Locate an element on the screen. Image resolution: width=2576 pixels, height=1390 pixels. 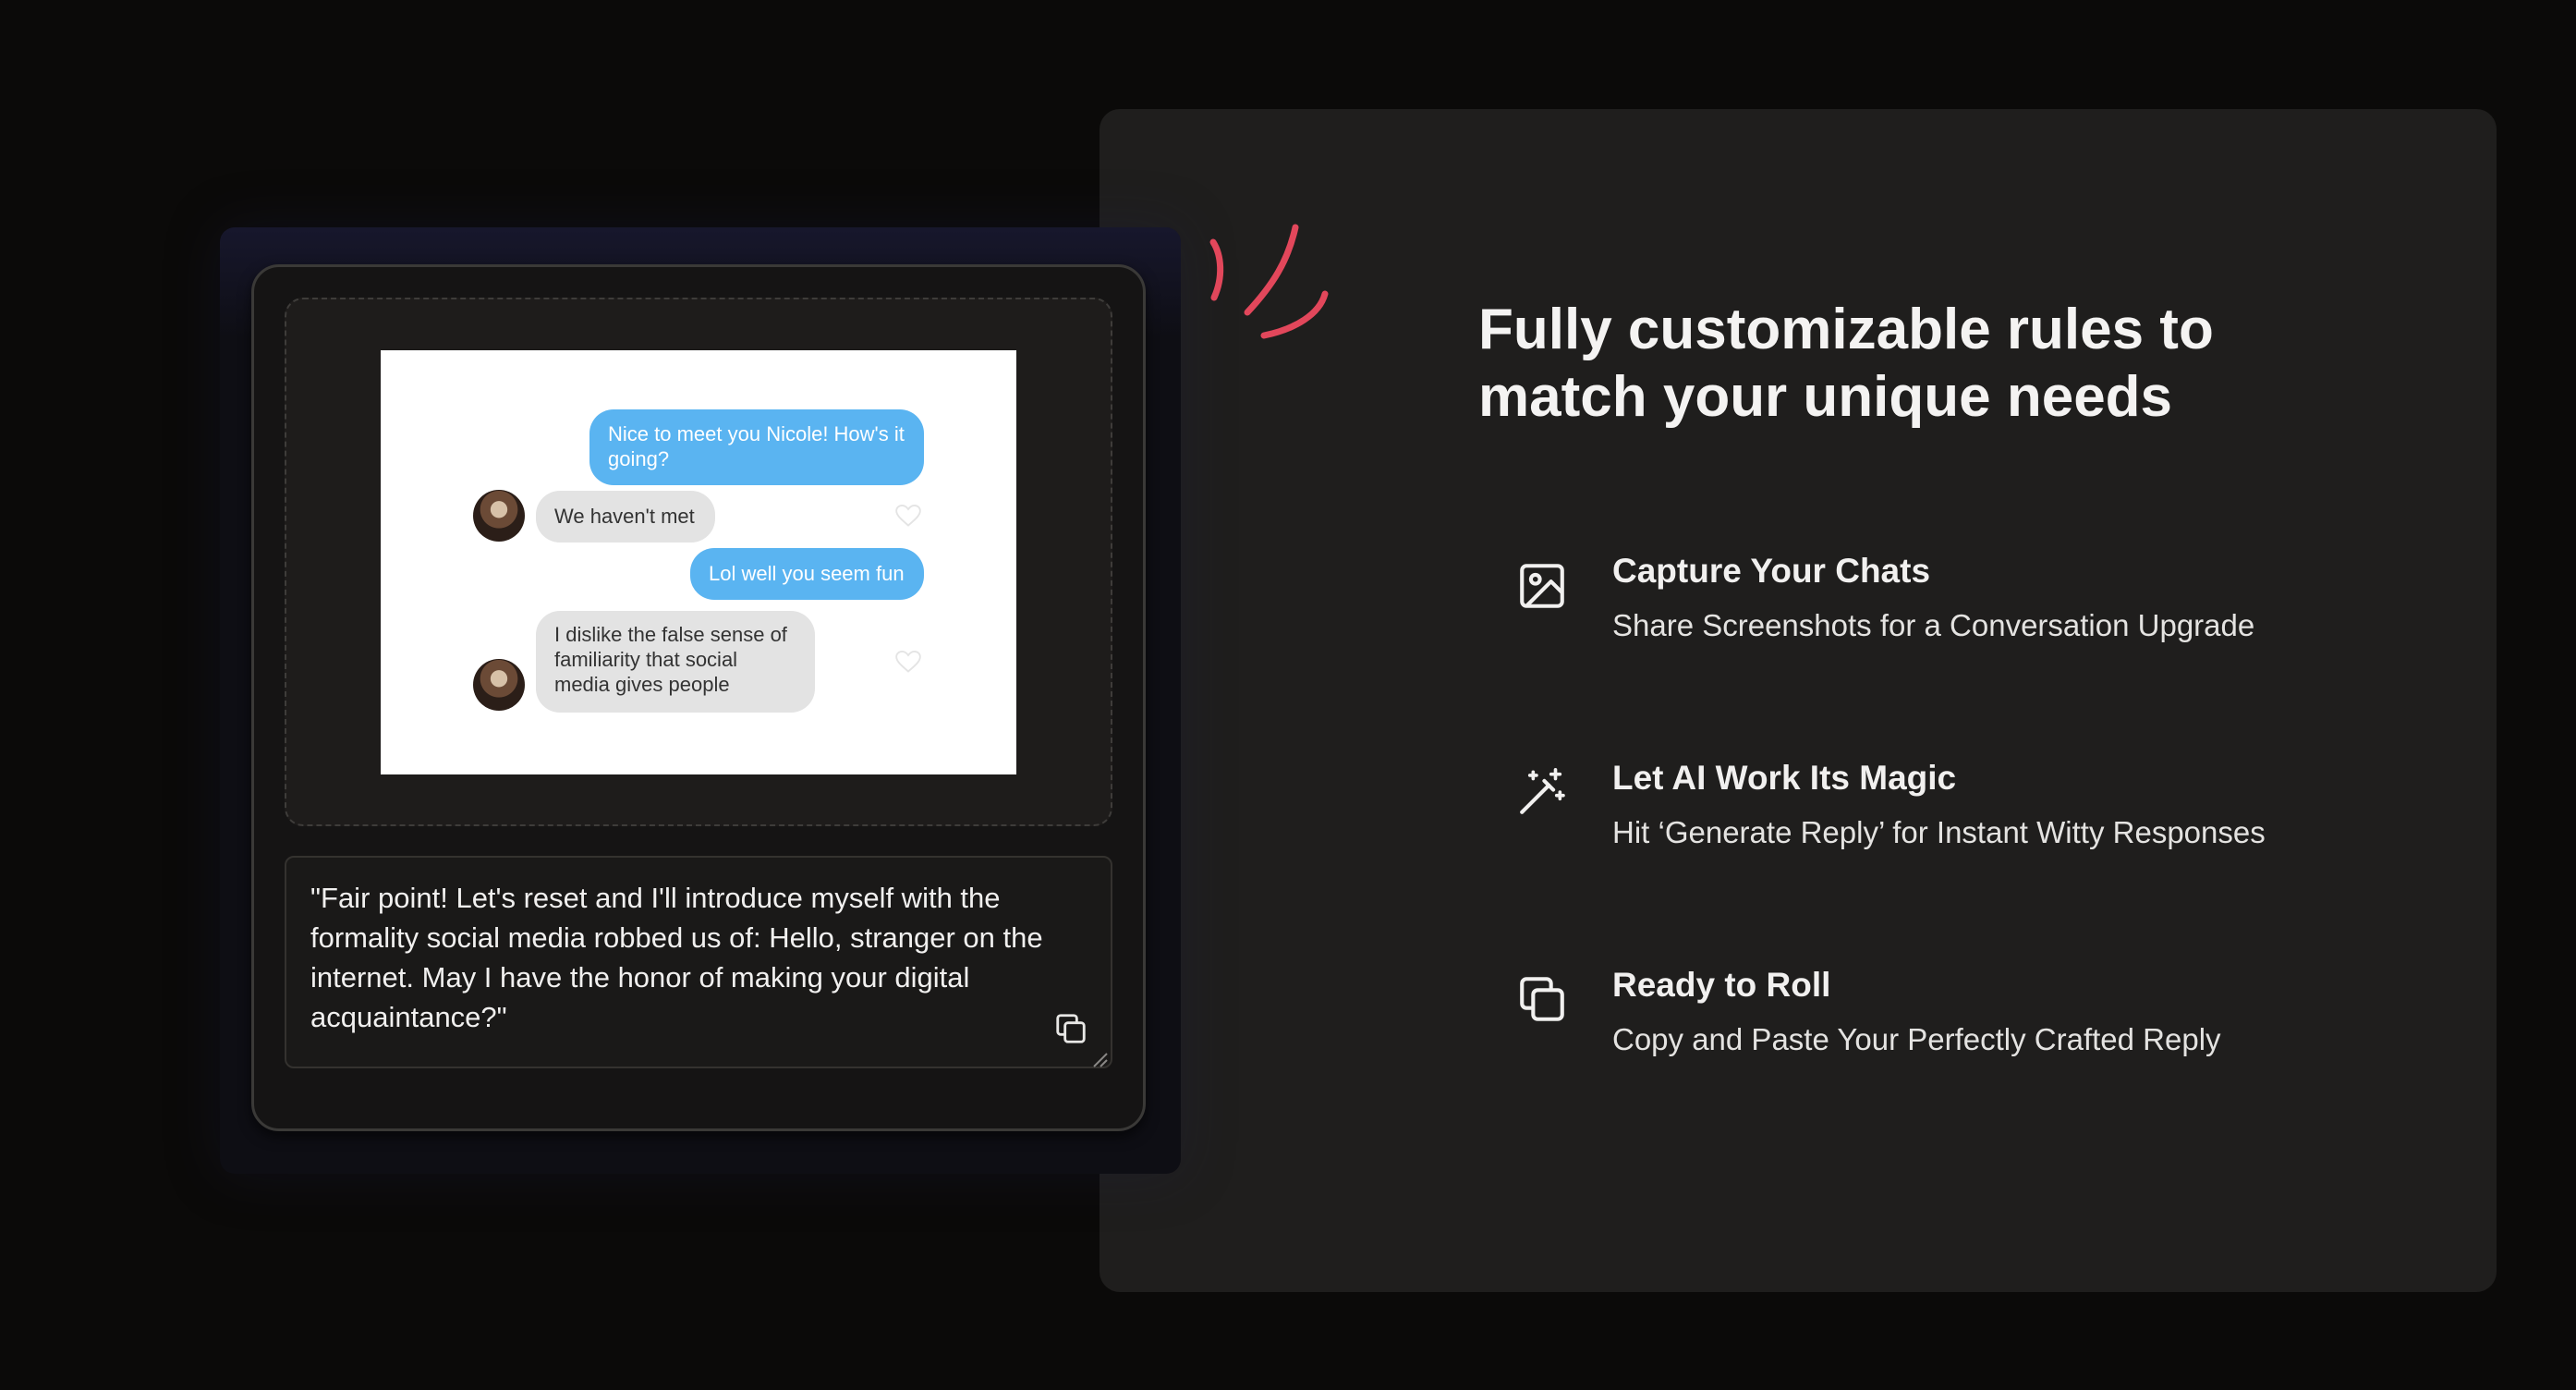
chat-message-incoming: We haven't met is located at coordinates (625, 517).